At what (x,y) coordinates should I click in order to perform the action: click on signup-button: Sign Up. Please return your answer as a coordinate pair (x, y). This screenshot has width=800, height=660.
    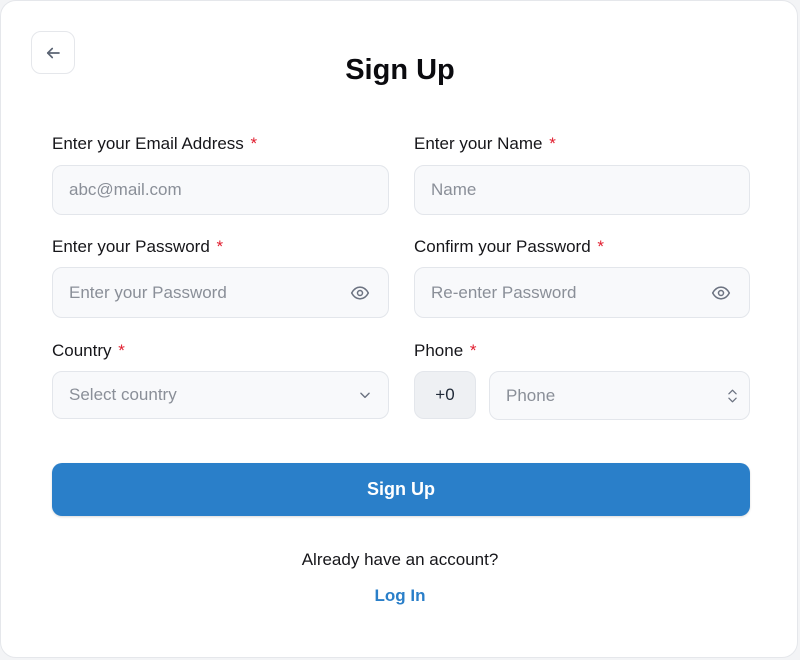
    Looking at the image, I should click on (401, 489).